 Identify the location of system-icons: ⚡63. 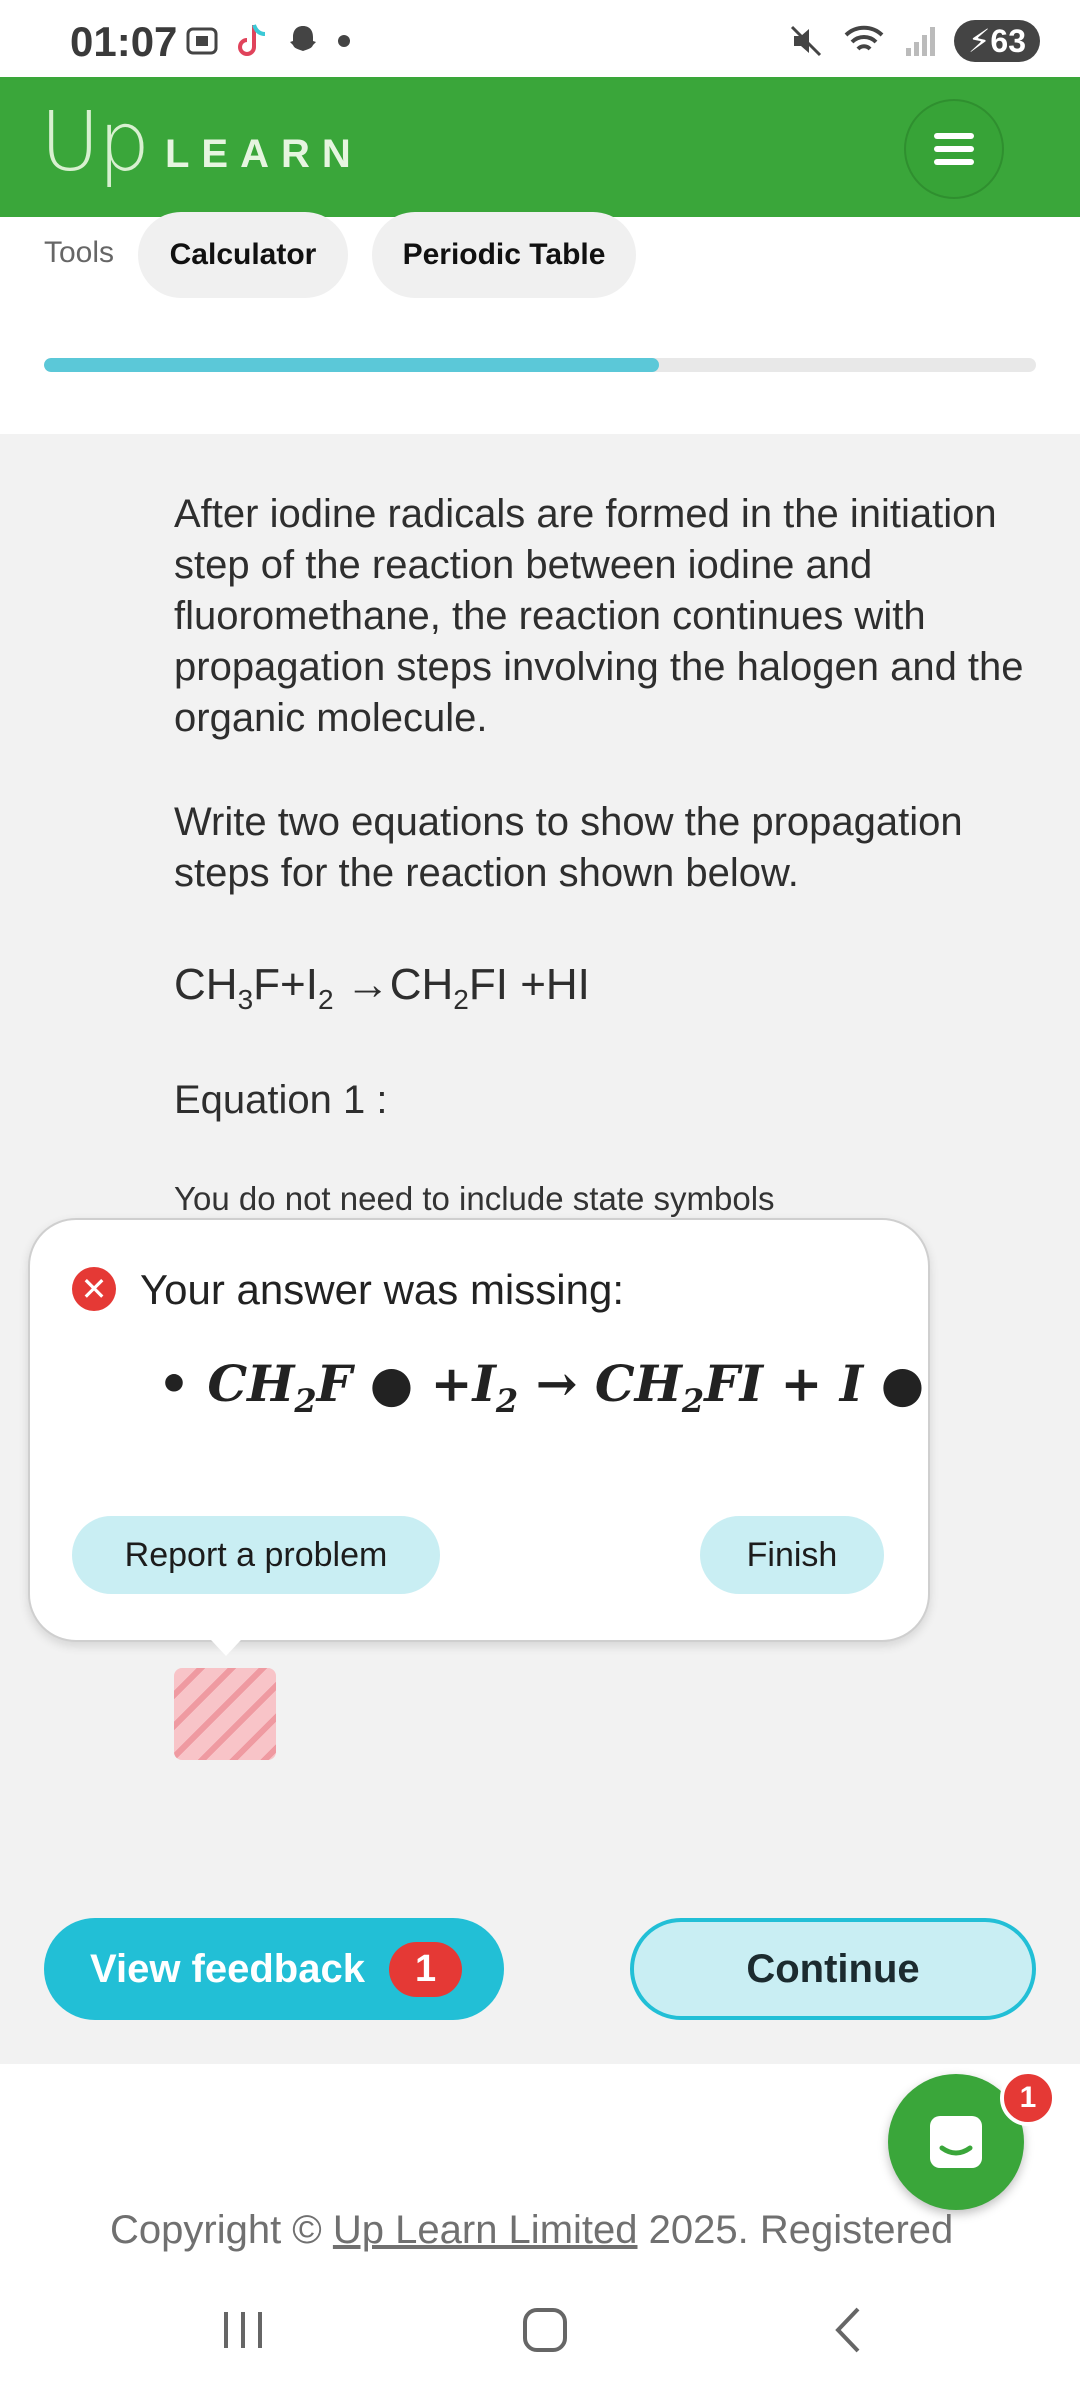
(914, 41).